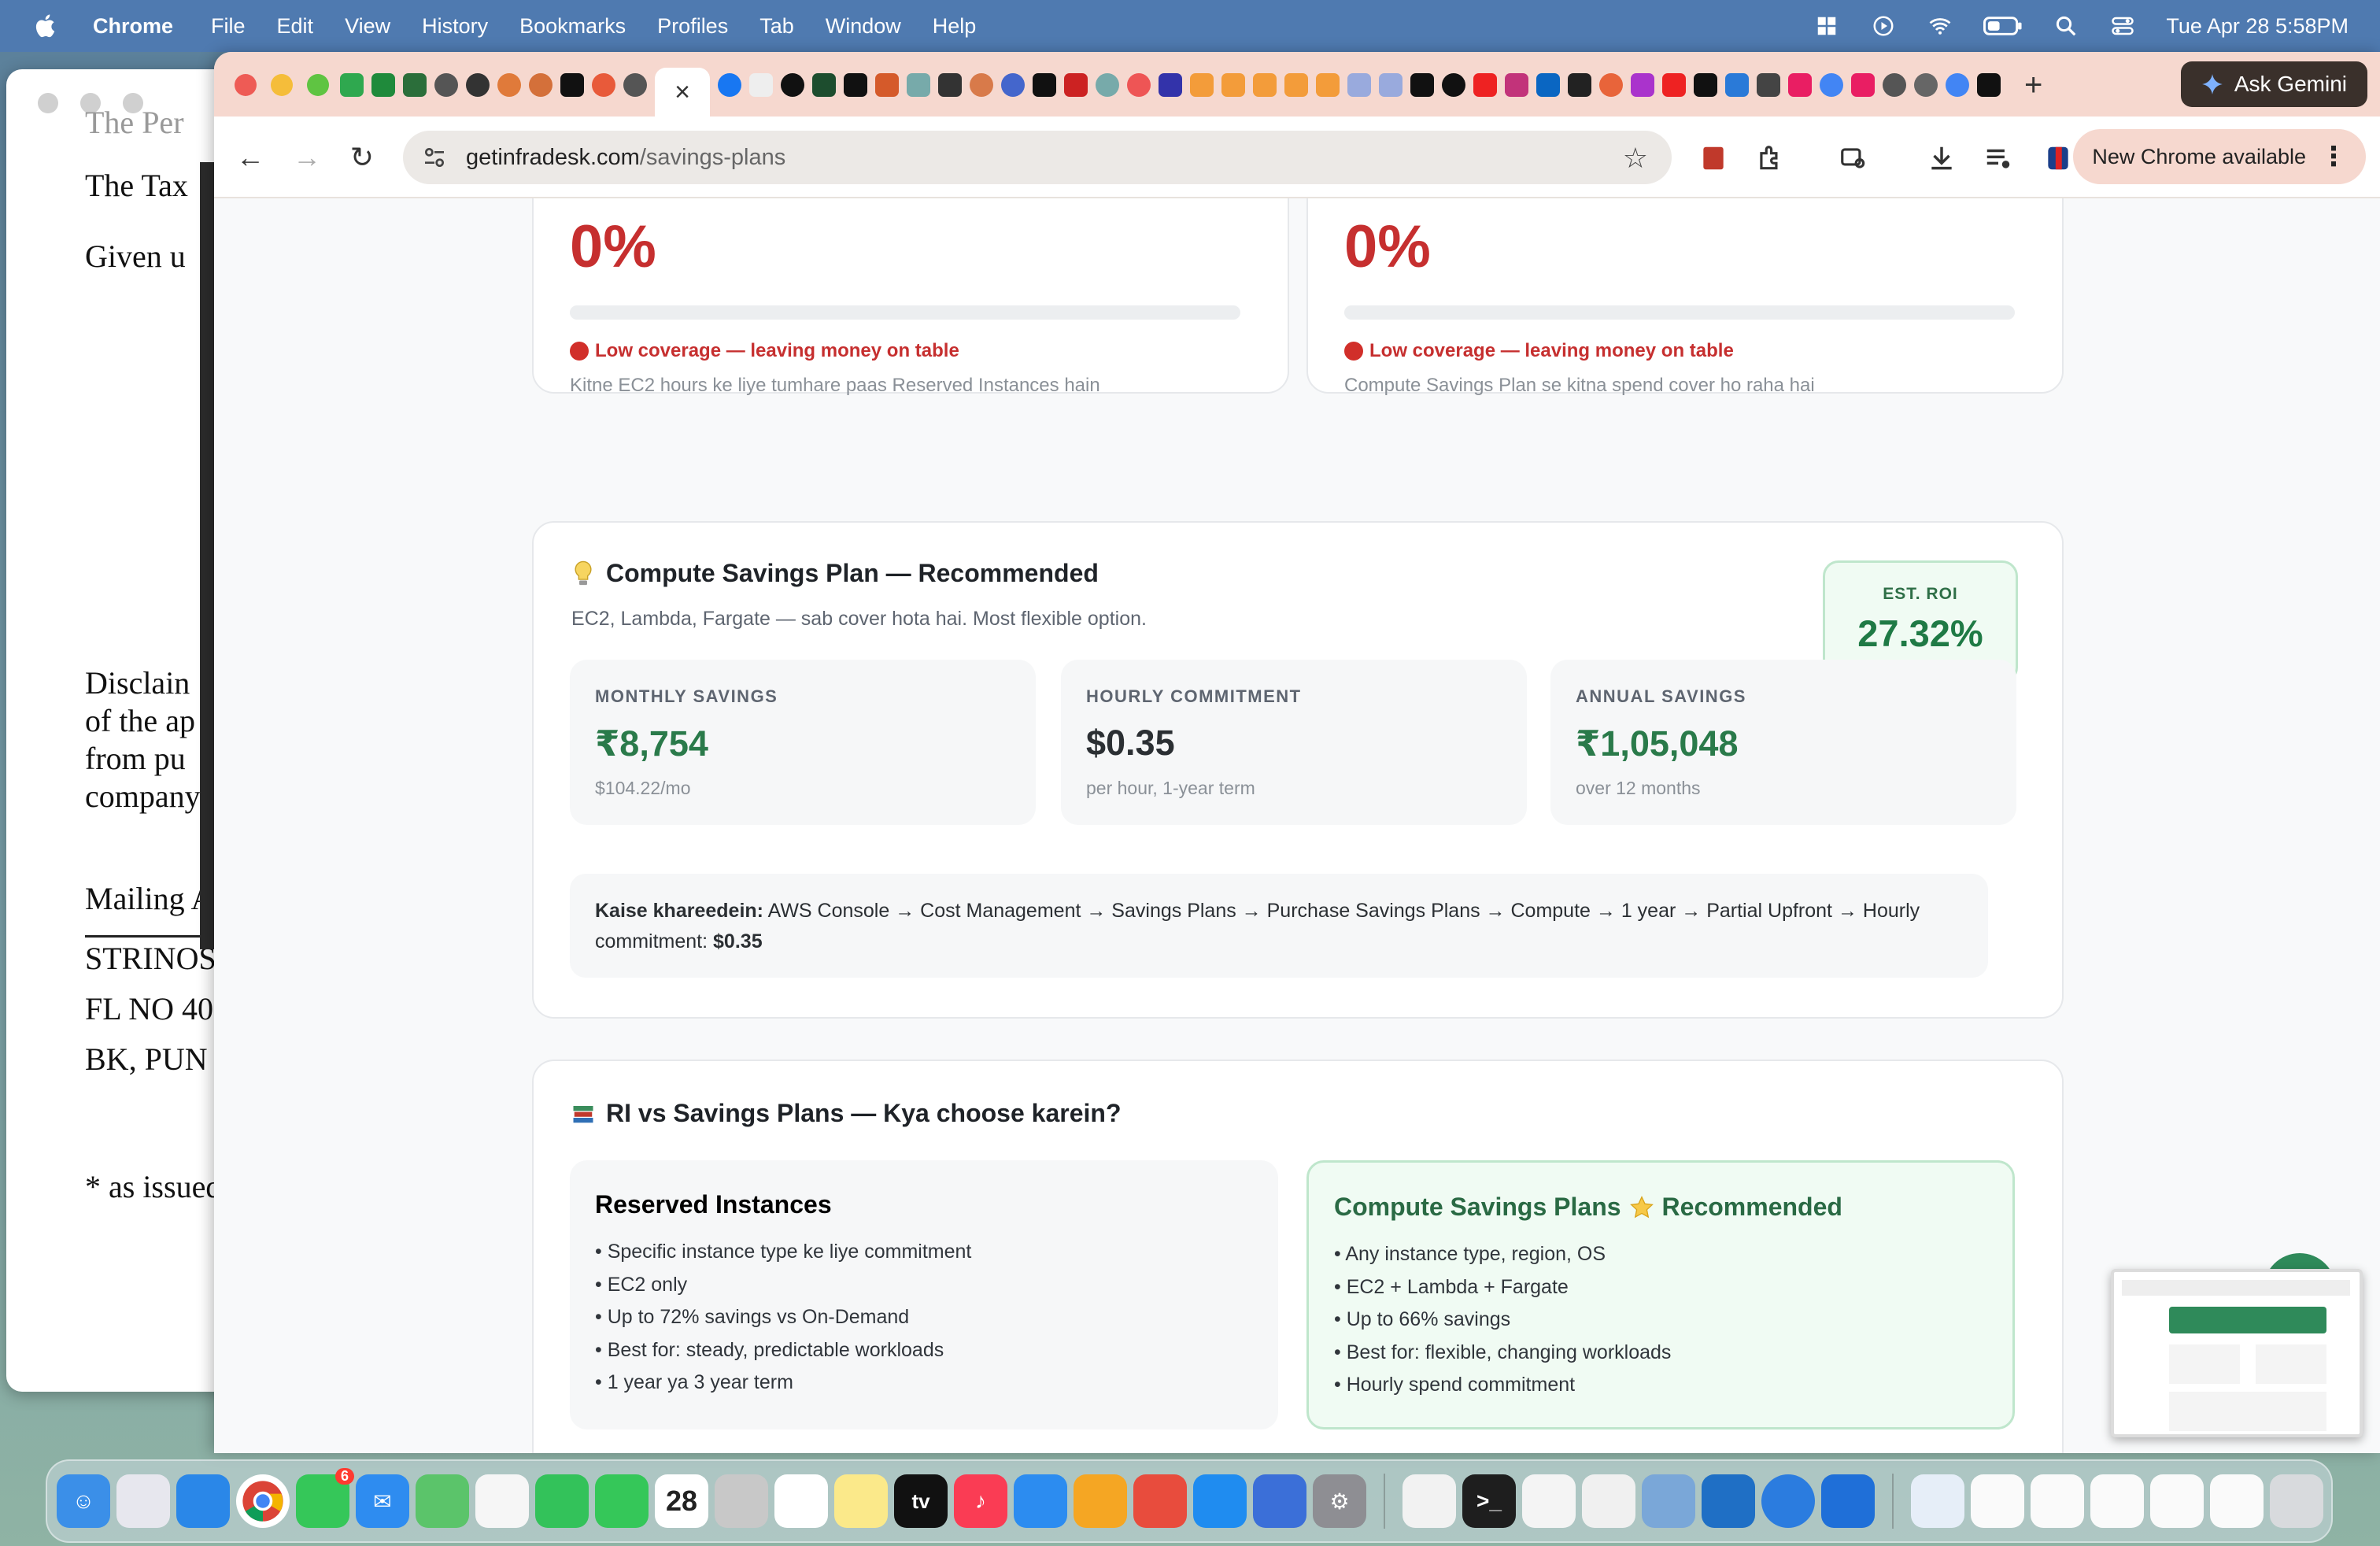 The height and width of the screenshot is (1546, 2380). I want to click on menubar-clock: Tue Apr 28 5:58PM, so click(2257, 27).